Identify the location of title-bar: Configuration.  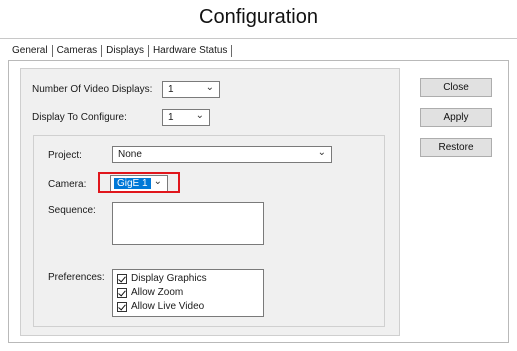
(258, 19).